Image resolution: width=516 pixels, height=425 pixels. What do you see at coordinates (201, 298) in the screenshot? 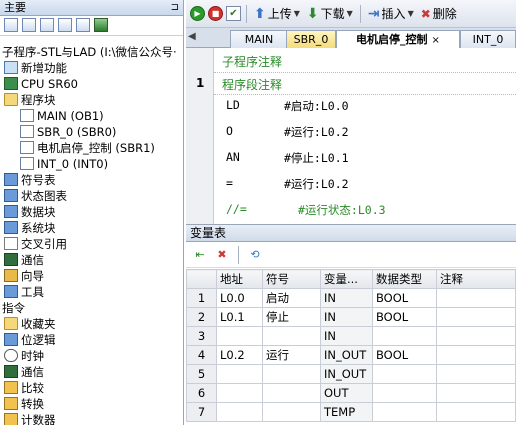
I see `row-number: 1` at bounding box center [201, 298].